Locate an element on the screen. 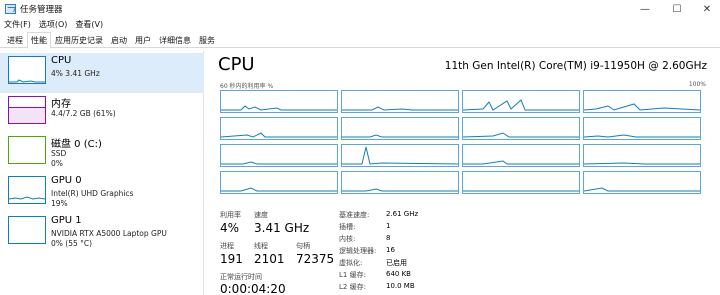 This screenshot has height=295, width=720. spec-value: 16 is located at coordinates (390, 250).